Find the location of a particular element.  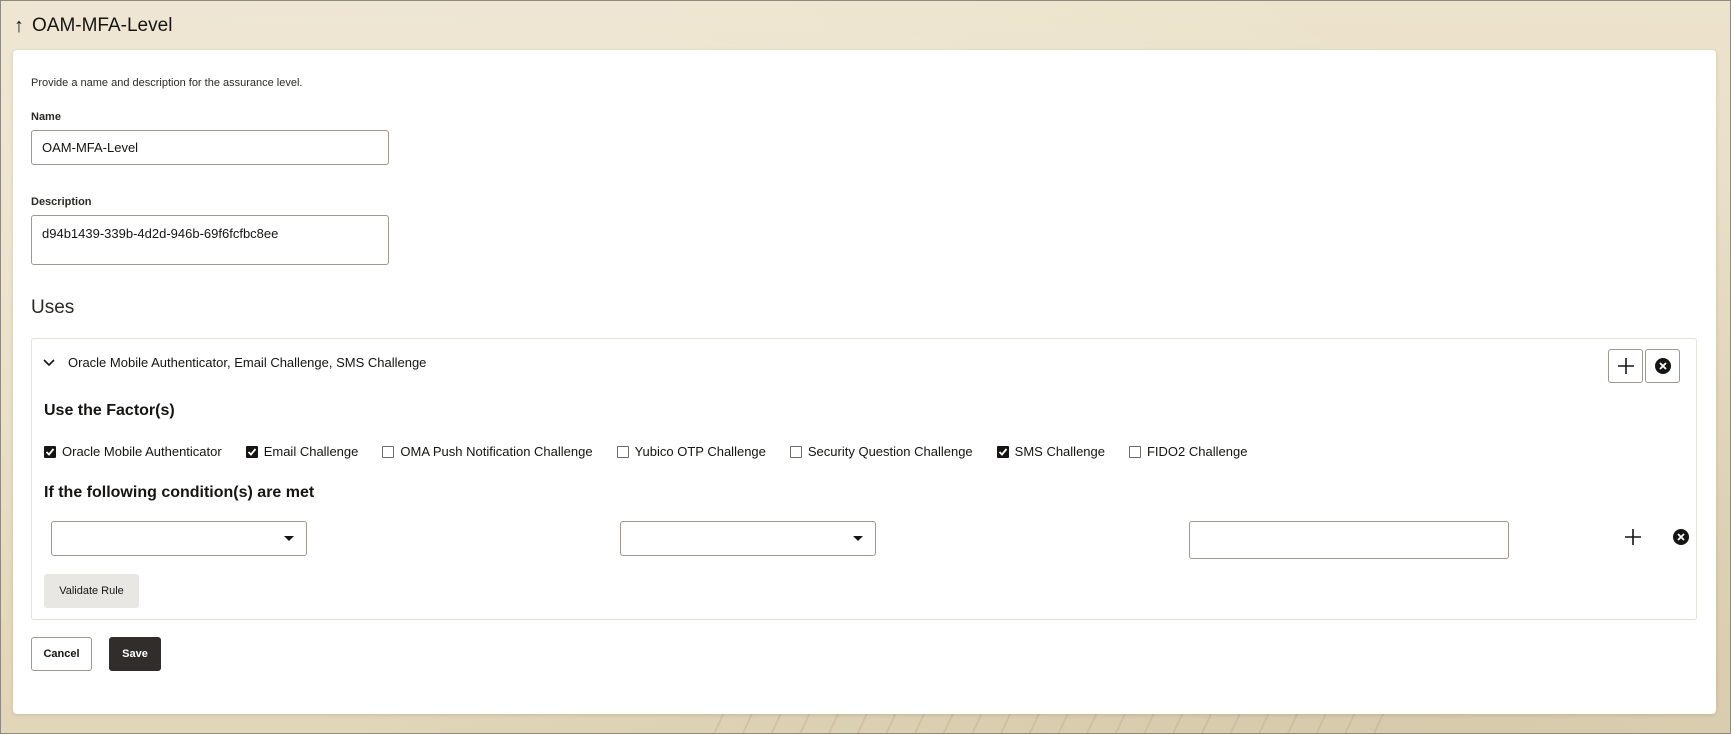

condition-value-input is located at coordinates (1349, 540).